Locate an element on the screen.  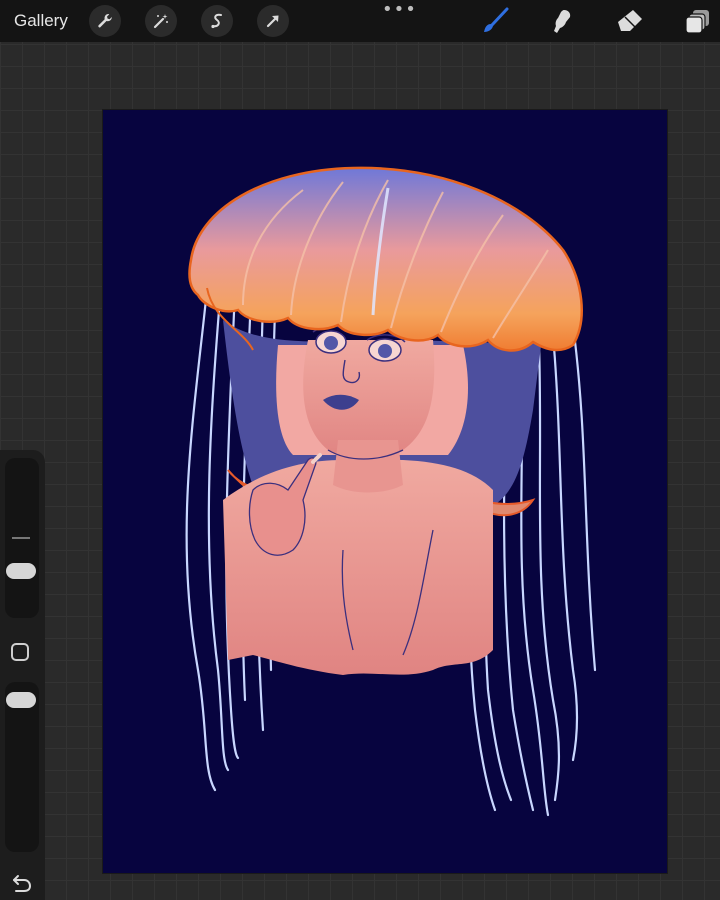
brush-tool is located at coordinates (495, 21).